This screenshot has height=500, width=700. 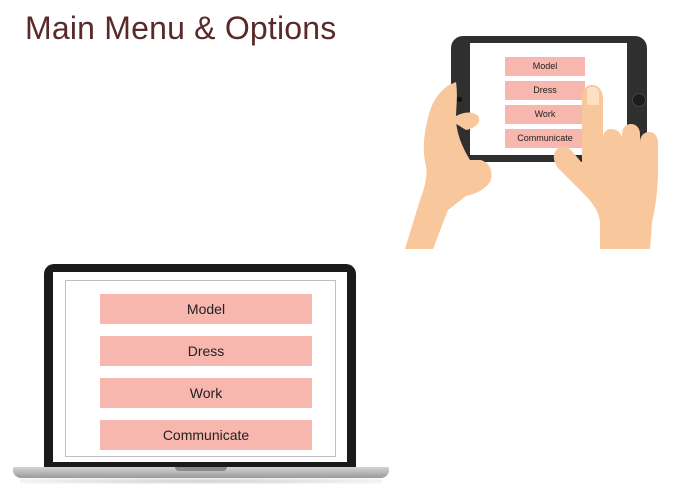 What do you see at coordinates (545, 114) in the screenshot?
I see `tablet-menu-work-button: Work` at bounding box center [545, 114].